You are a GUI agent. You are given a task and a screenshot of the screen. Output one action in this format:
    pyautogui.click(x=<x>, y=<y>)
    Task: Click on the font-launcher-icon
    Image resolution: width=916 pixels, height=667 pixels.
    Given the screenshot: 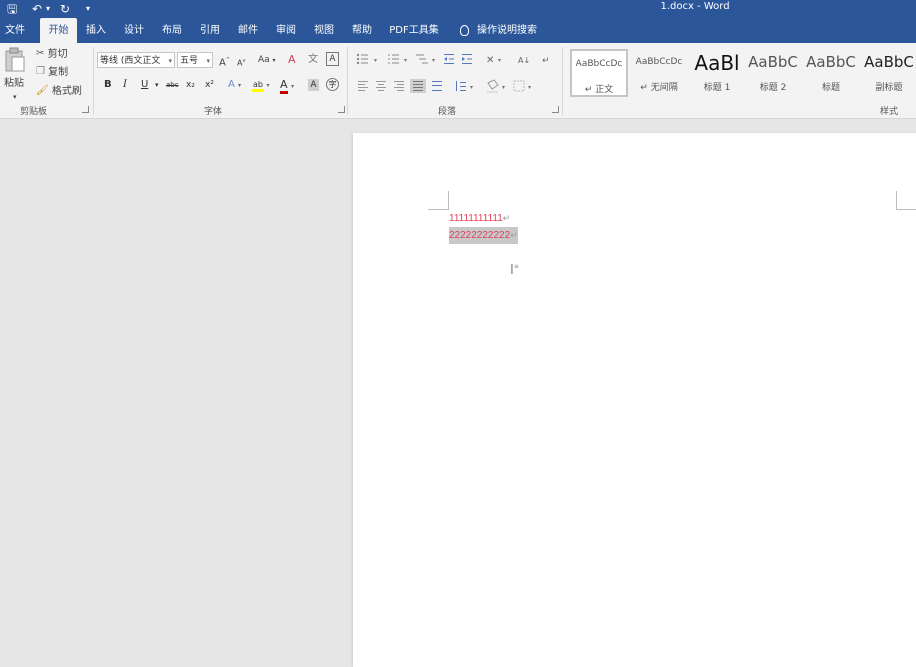 What is the action you would take?
    pyautogui.click(x=341, y=109)
    